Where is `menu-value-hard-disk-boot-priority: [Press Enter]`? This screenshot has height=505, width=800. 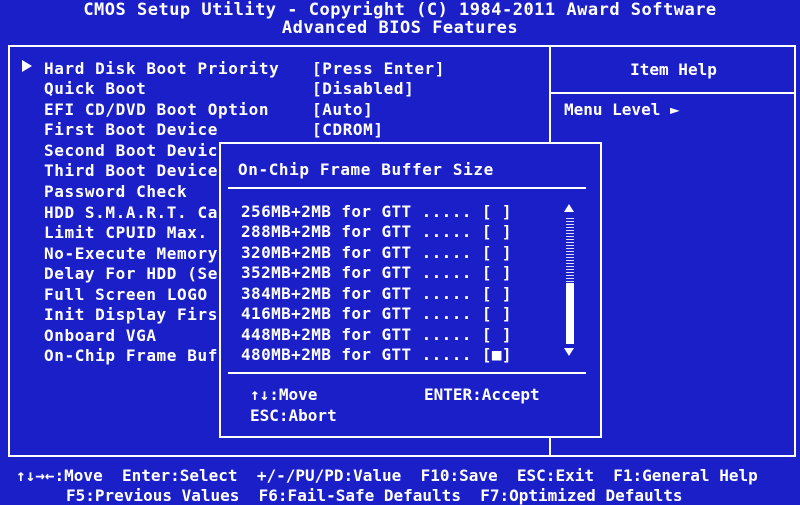
menu-value-hard-disk-boot-priority: [Press Enter] is located at coordinates (378, 68).